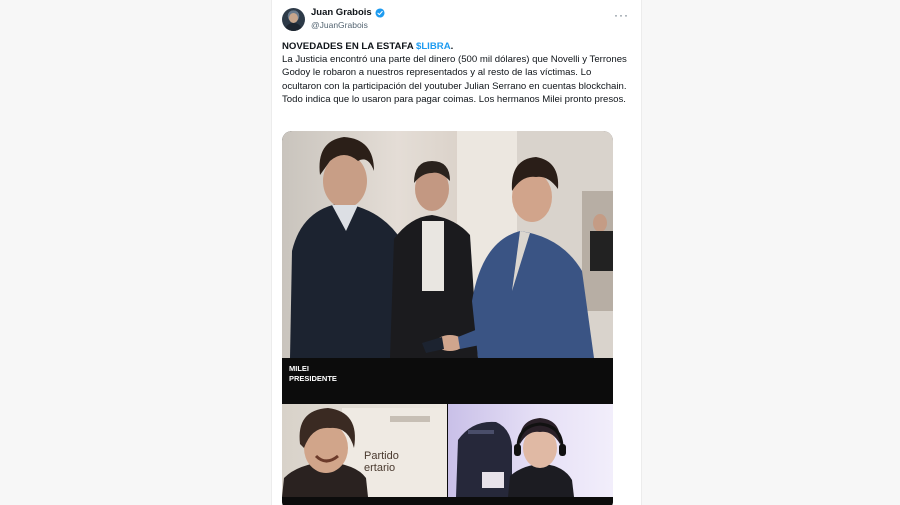 Image resolution: width=900 pixels, height=505 pixels. What do you see at coordinates (621, 15) in the screenshot?
I see `more-options-icon: ···` at bounding box center [621, 15].